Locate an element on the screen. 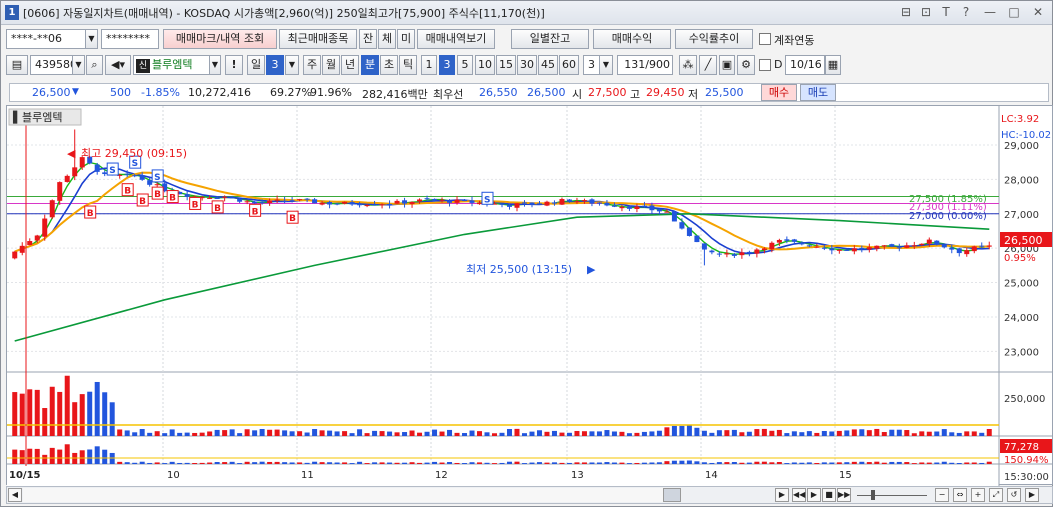  sound-icon: ◀▾ is located at coordinates (118, 65).